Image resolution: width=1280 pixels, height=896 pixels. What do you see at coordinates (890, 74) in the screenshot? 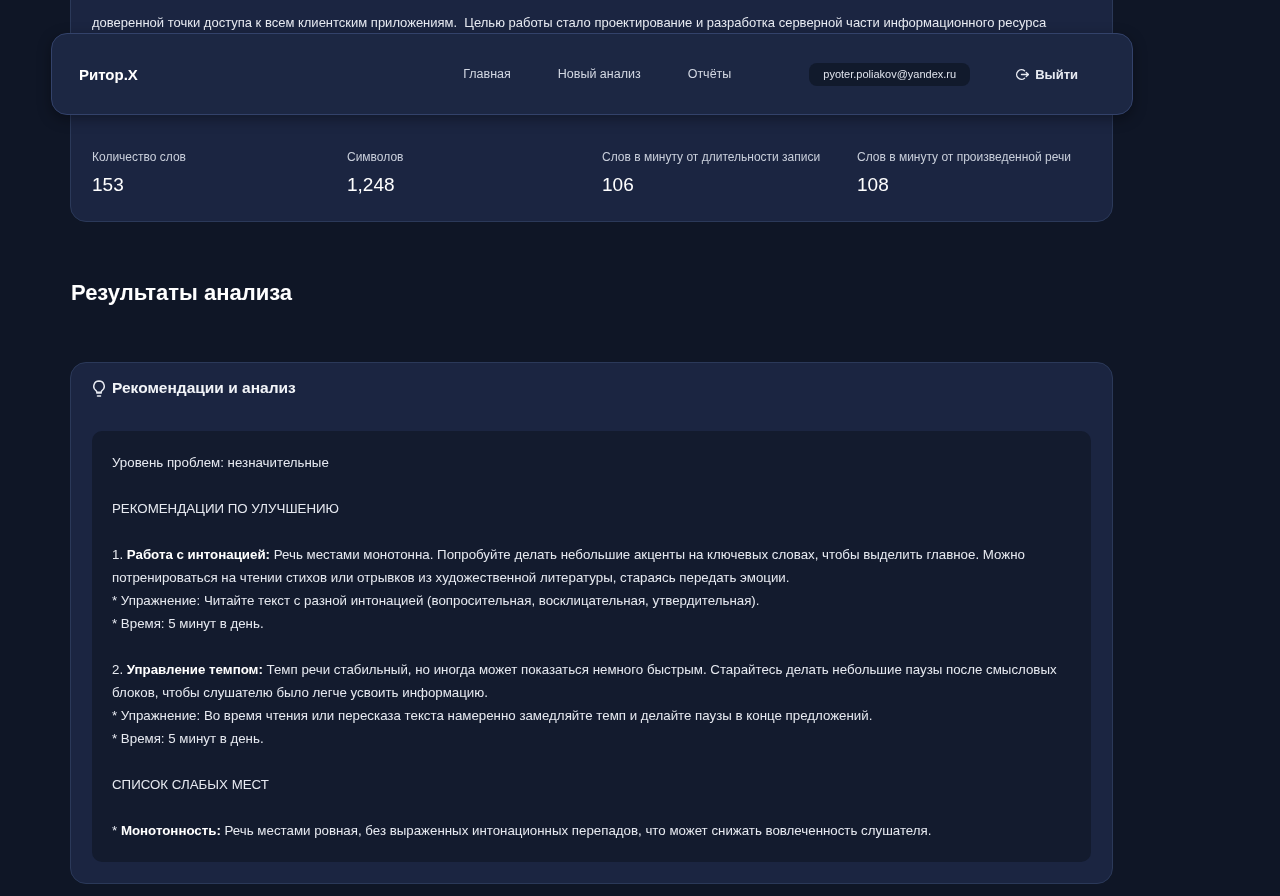
I see `user-email: pyoter.poliakov@yandex.ru` at bounding box center [890, 74].